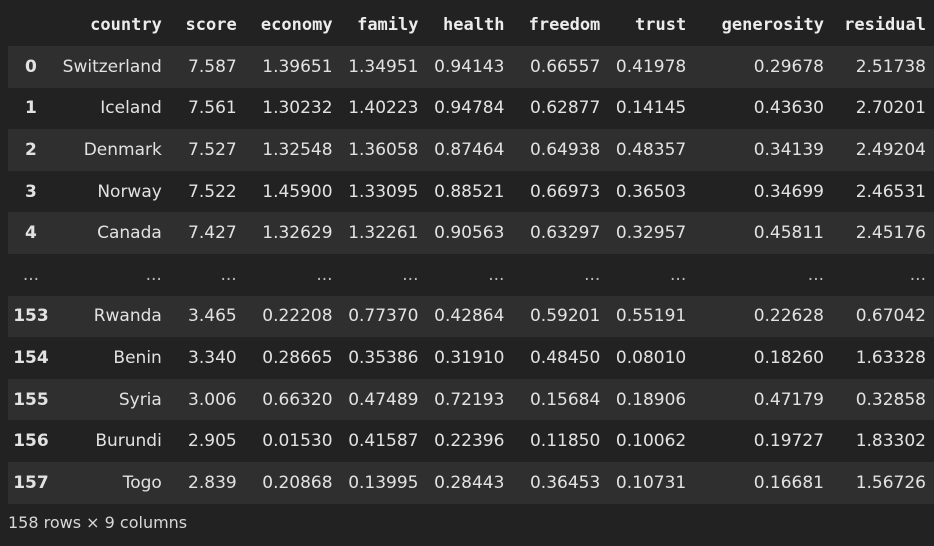 The height and width of the screenshot is (546, 934). What do you see at coordinates (651, 233) in the screenshot?
I see `cell-trust: 0.32957` at bounding box center [651, 233].